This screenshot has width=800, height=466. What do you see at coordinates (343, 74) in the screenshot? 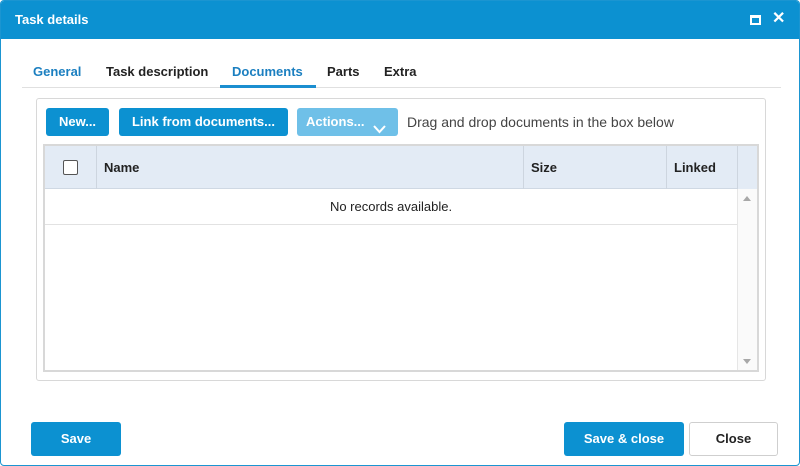
I see `tab-parts: Parts` at bounding box center [343, 74].